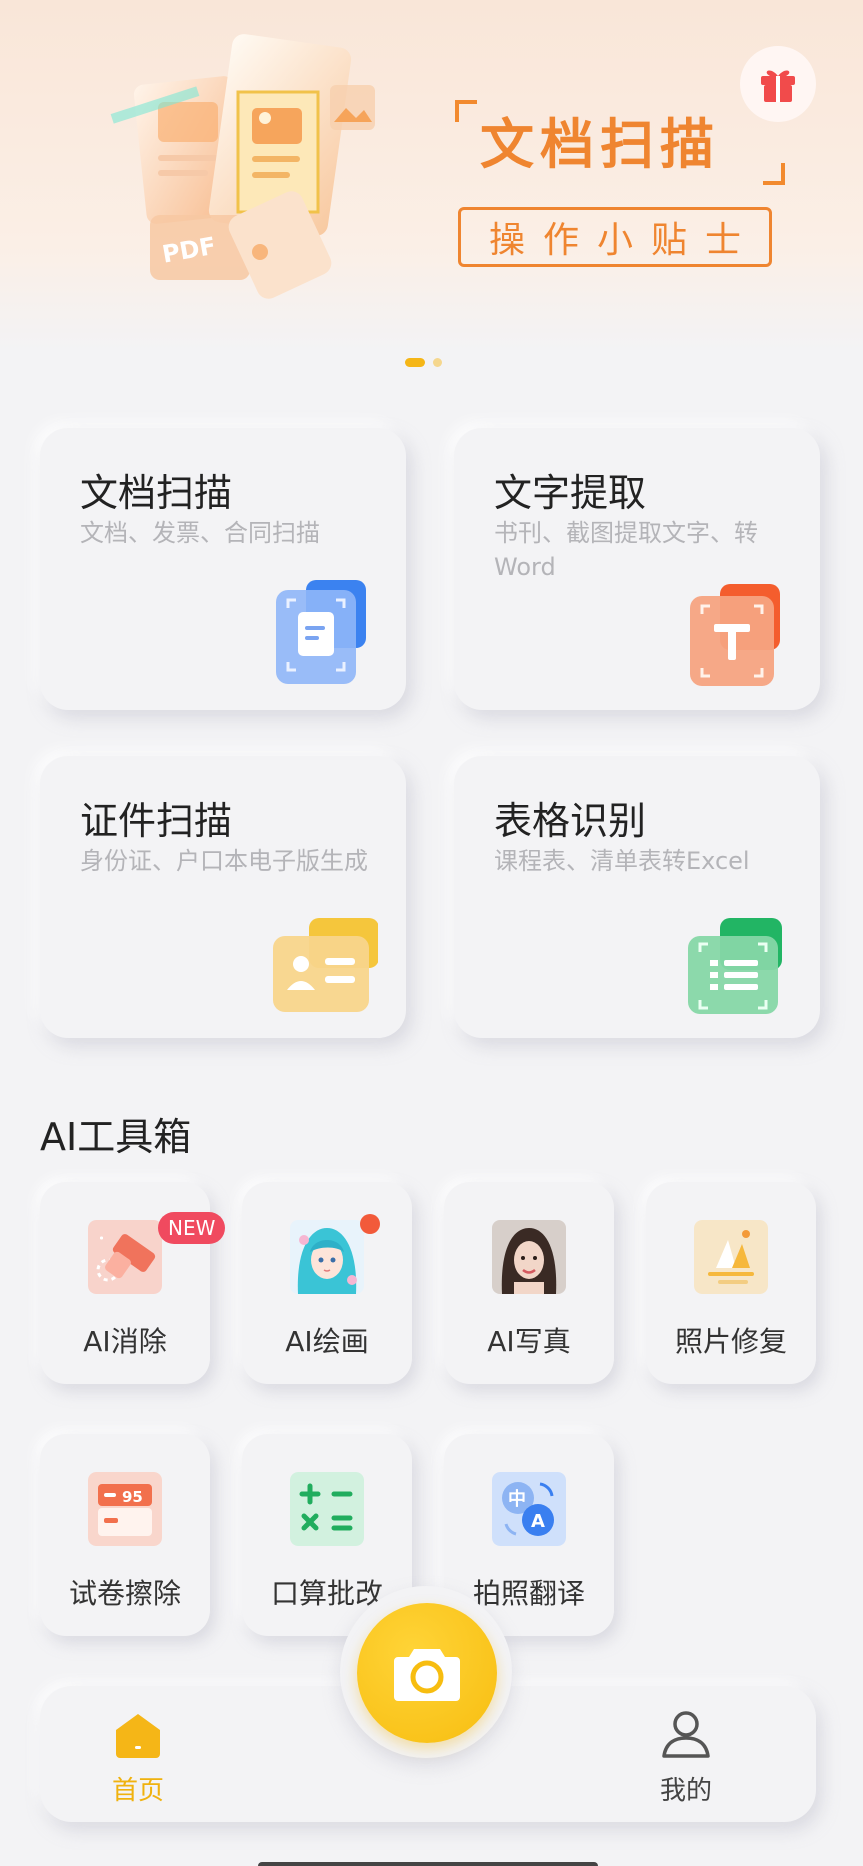 Image resolution: width=863 pixels, height=1866 pixels. I want to click on tool-ai-portrait: AI写真, so click(529, 1283).